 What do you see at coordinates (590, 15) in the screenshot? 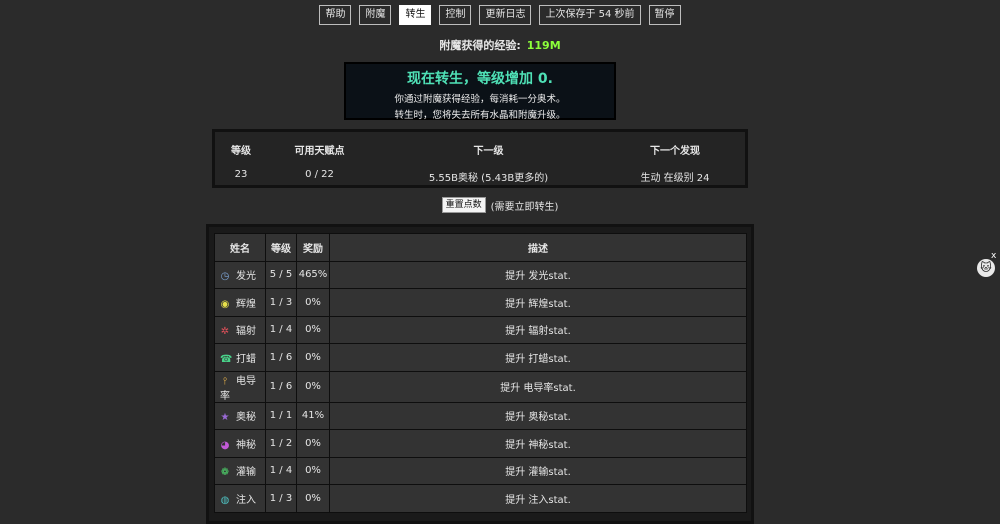
I see `nav-button-5: 上次保存于 54 秒前` at bounding box center [590, 15].